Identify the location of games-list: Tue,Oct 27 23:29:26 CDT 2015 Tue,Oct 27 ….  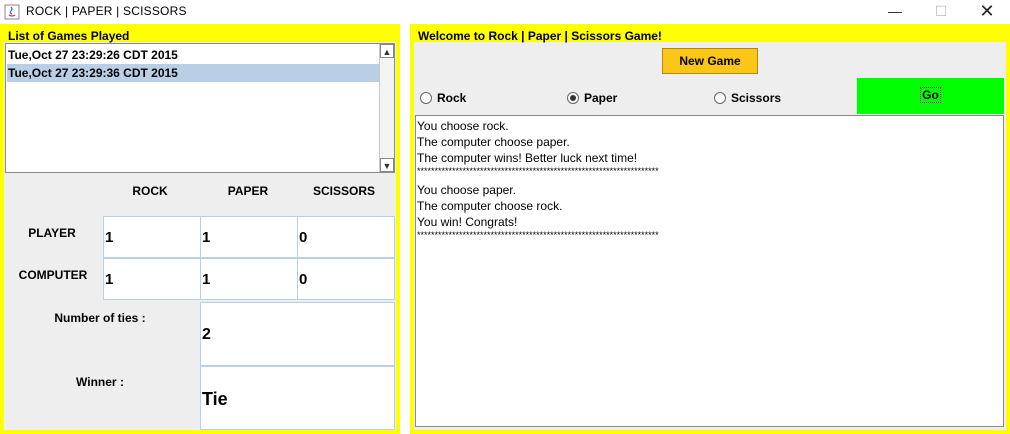
(200, 108).